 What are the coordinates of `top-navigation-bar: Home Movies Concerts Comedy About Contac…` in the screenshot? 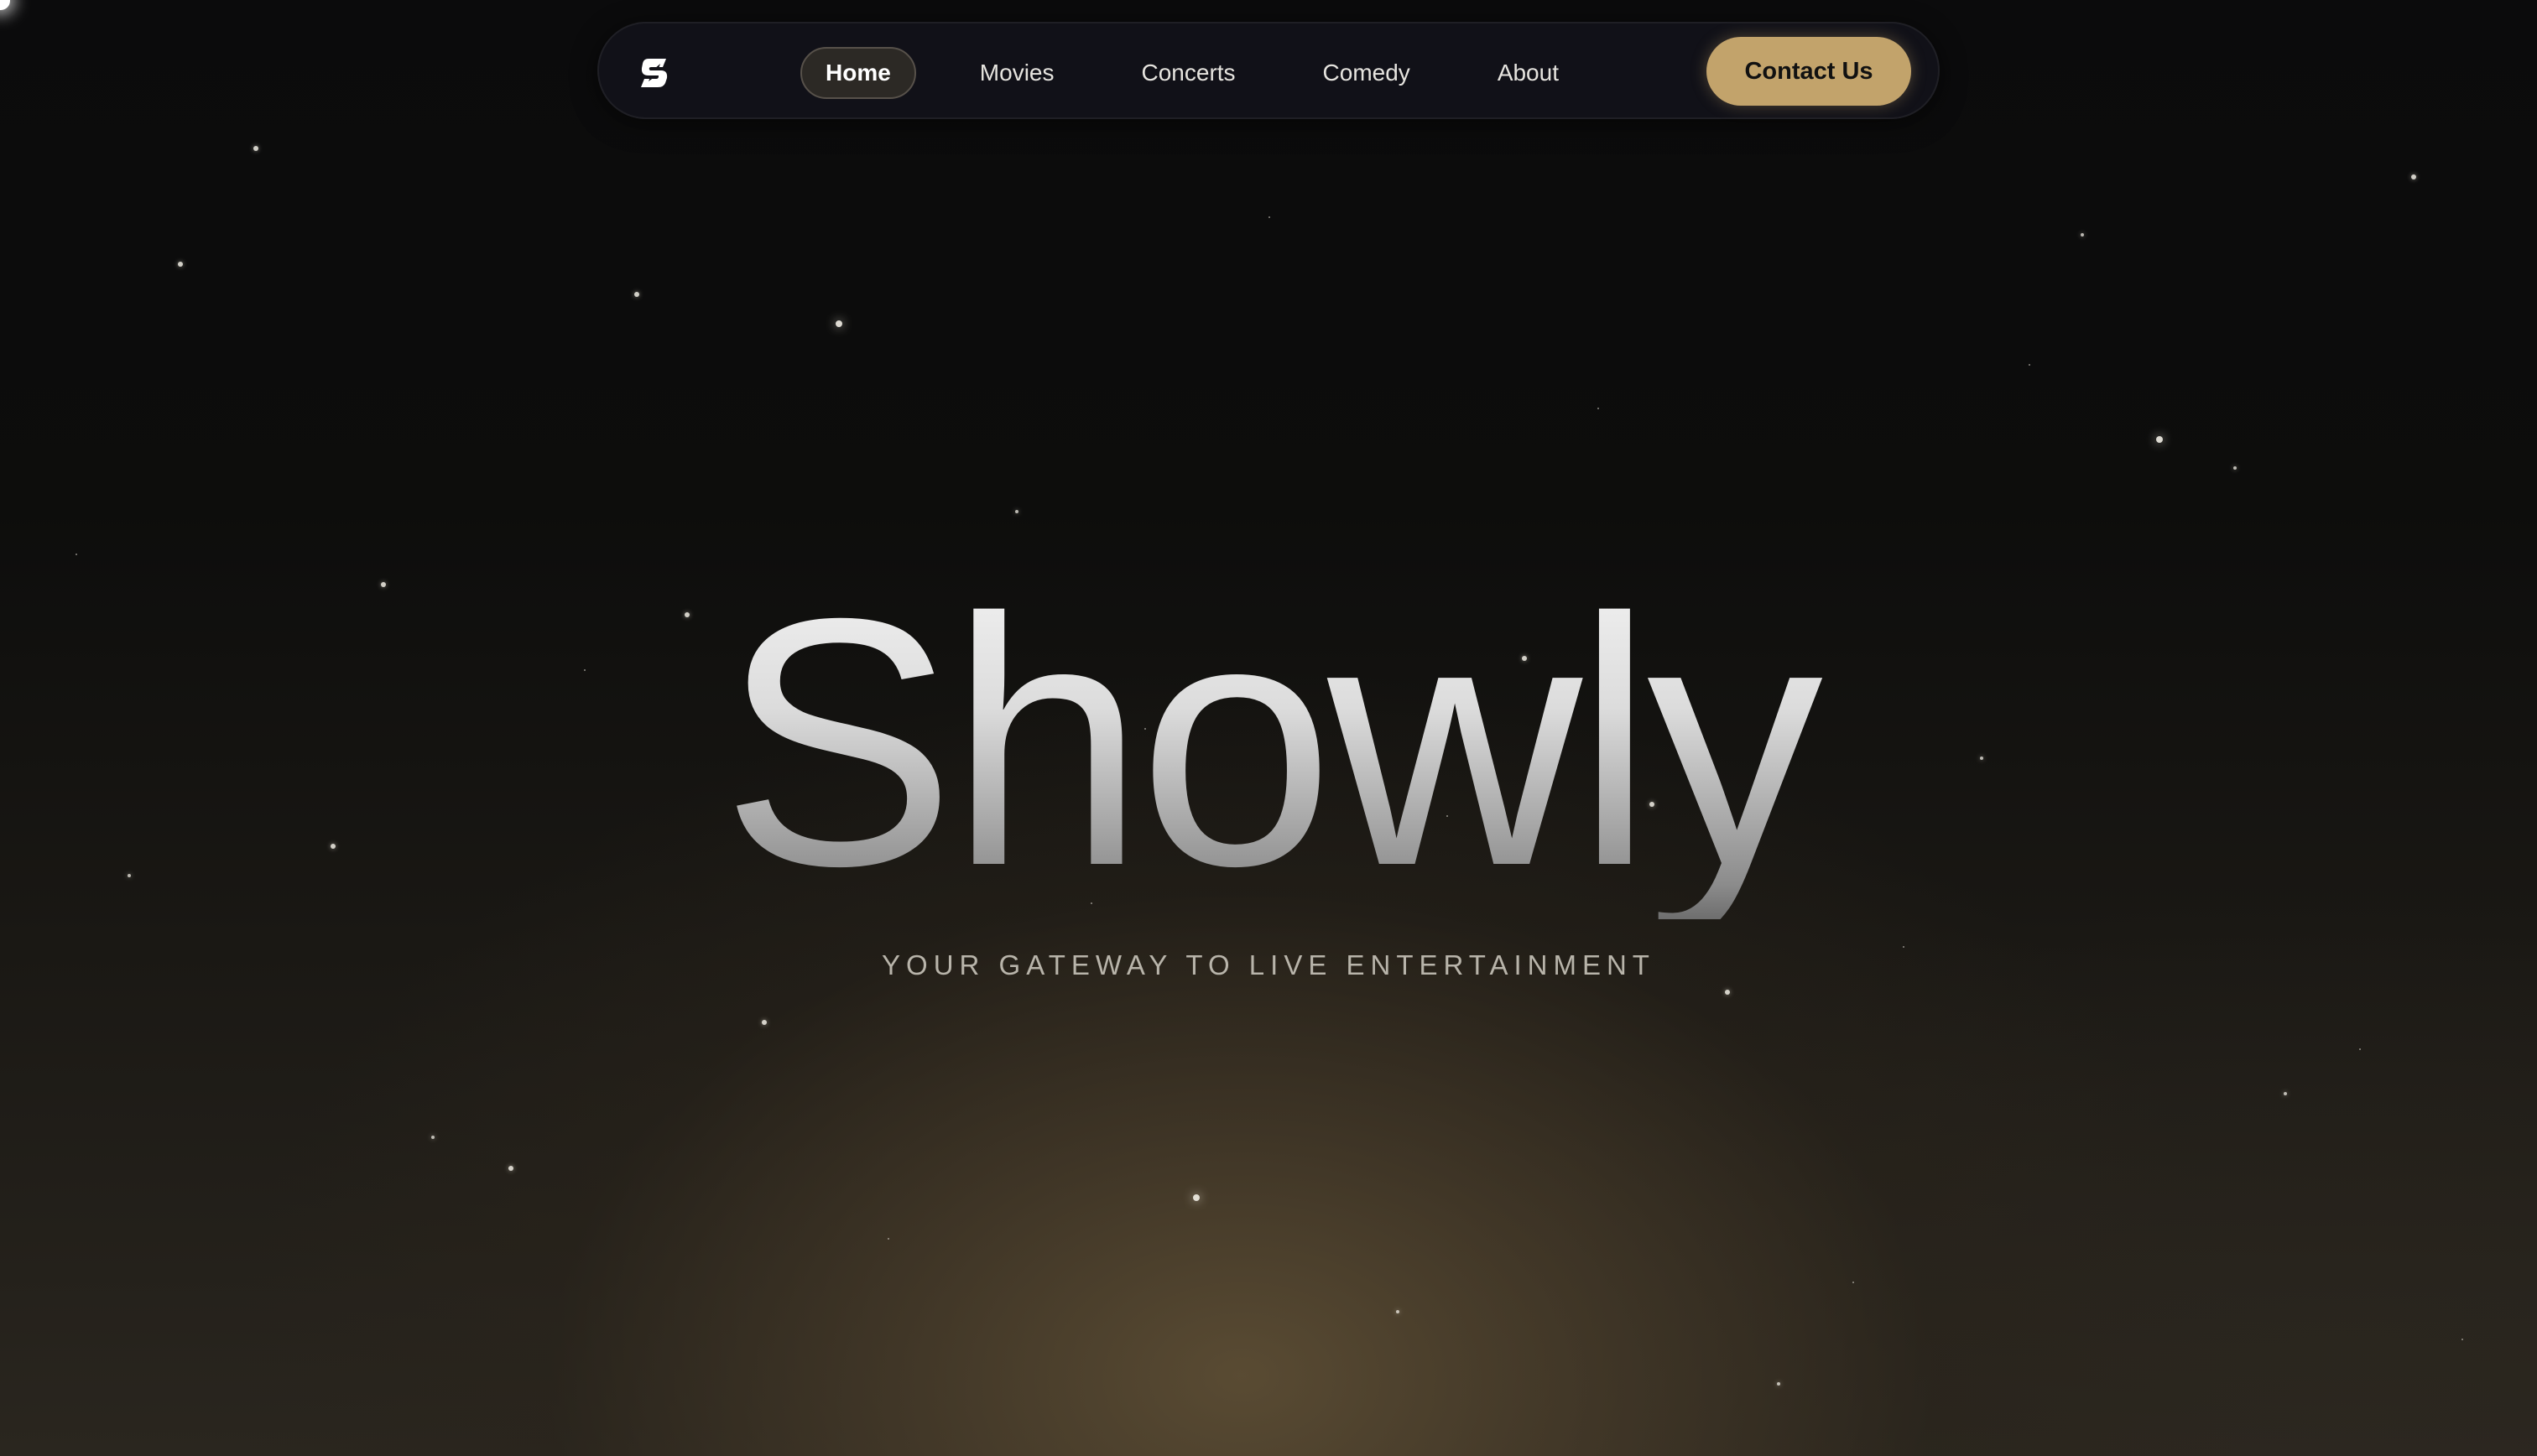 It's located at (1268, 70).